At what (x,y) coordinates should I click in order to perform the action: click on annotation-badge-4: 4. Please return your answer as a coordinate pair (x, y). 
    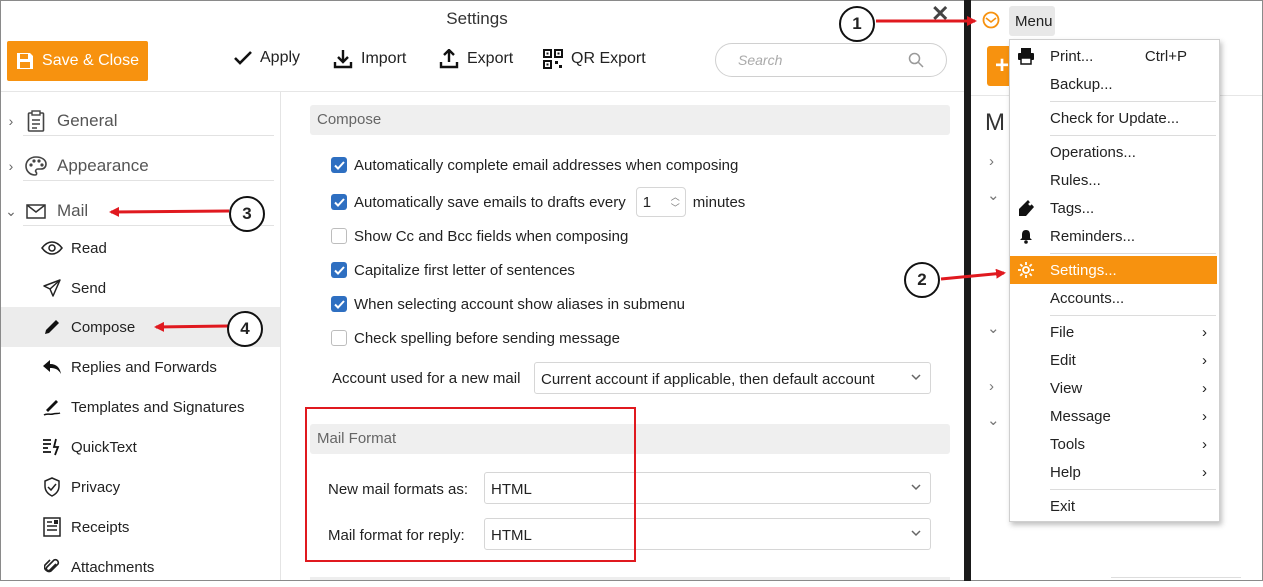
    Looking at the image, I should click on (245, 329).